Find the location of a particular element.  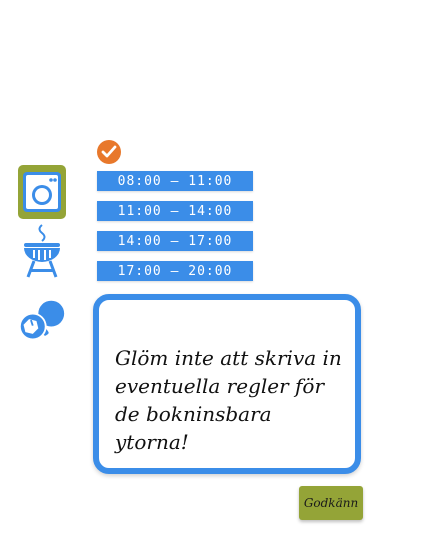

approve-button: Godkänn is located at coordinates (331, 503).